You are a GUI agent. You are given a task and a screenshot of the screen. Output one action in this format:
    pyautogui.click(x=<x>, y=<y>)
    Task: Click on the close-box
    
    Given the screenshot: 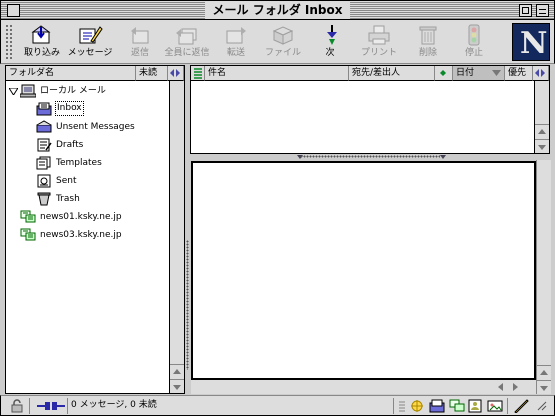 What is the action you would take?
    pyautogui.click(x=13, y=10)
    